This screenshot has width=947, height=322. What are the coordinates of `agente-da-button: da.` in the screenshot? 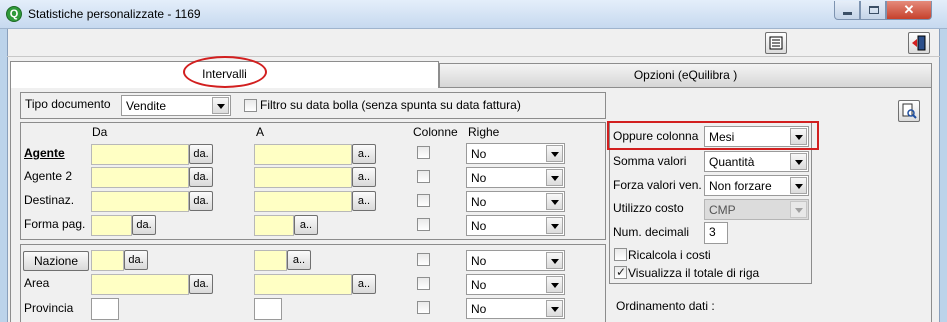 It's located at (201, 154).